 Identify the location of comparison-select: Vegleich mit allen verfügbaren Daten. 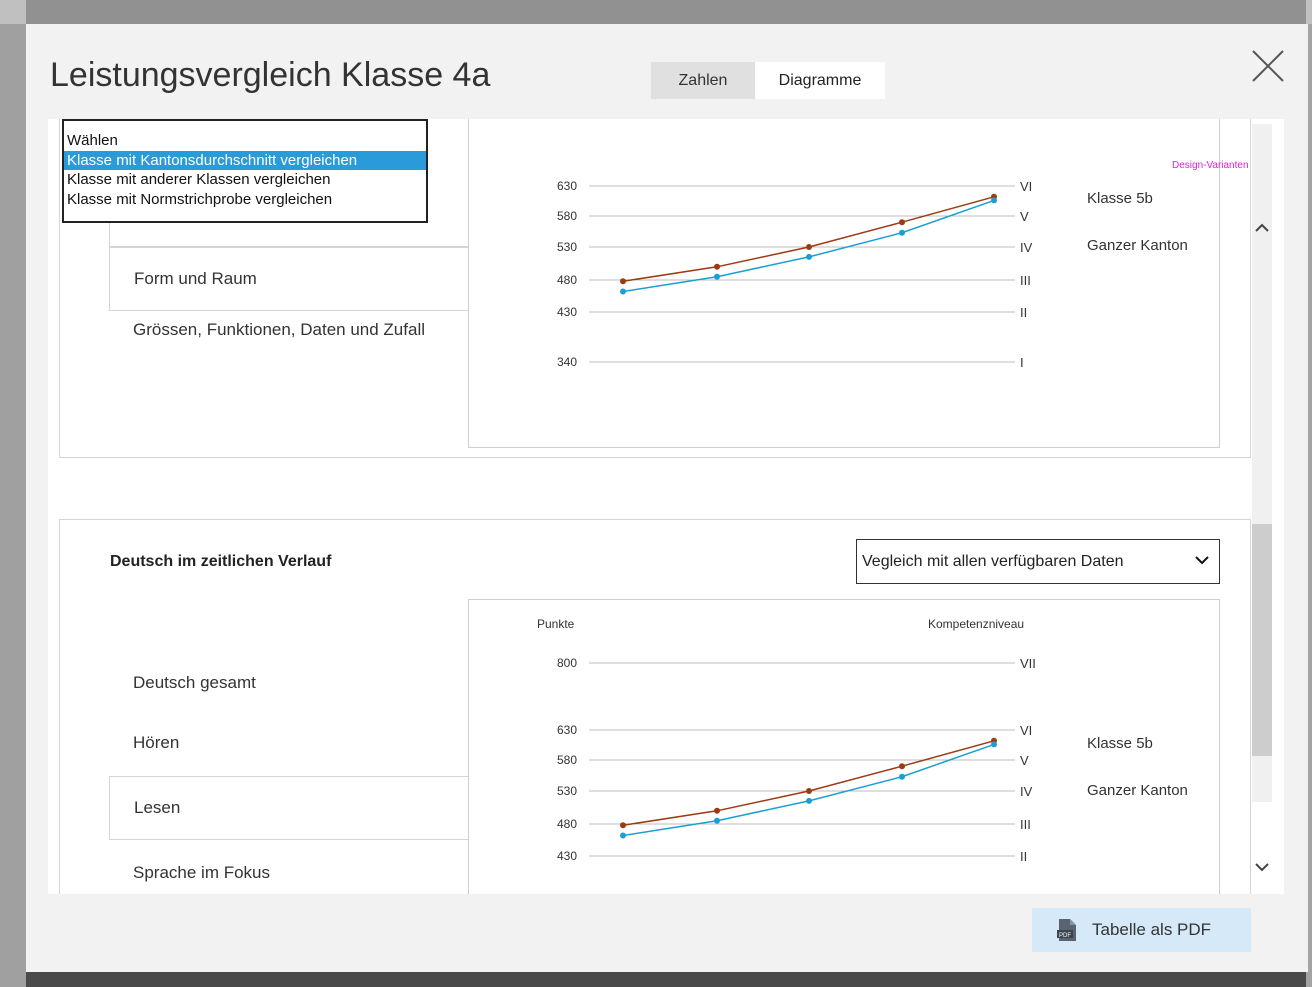
(1038, 561).